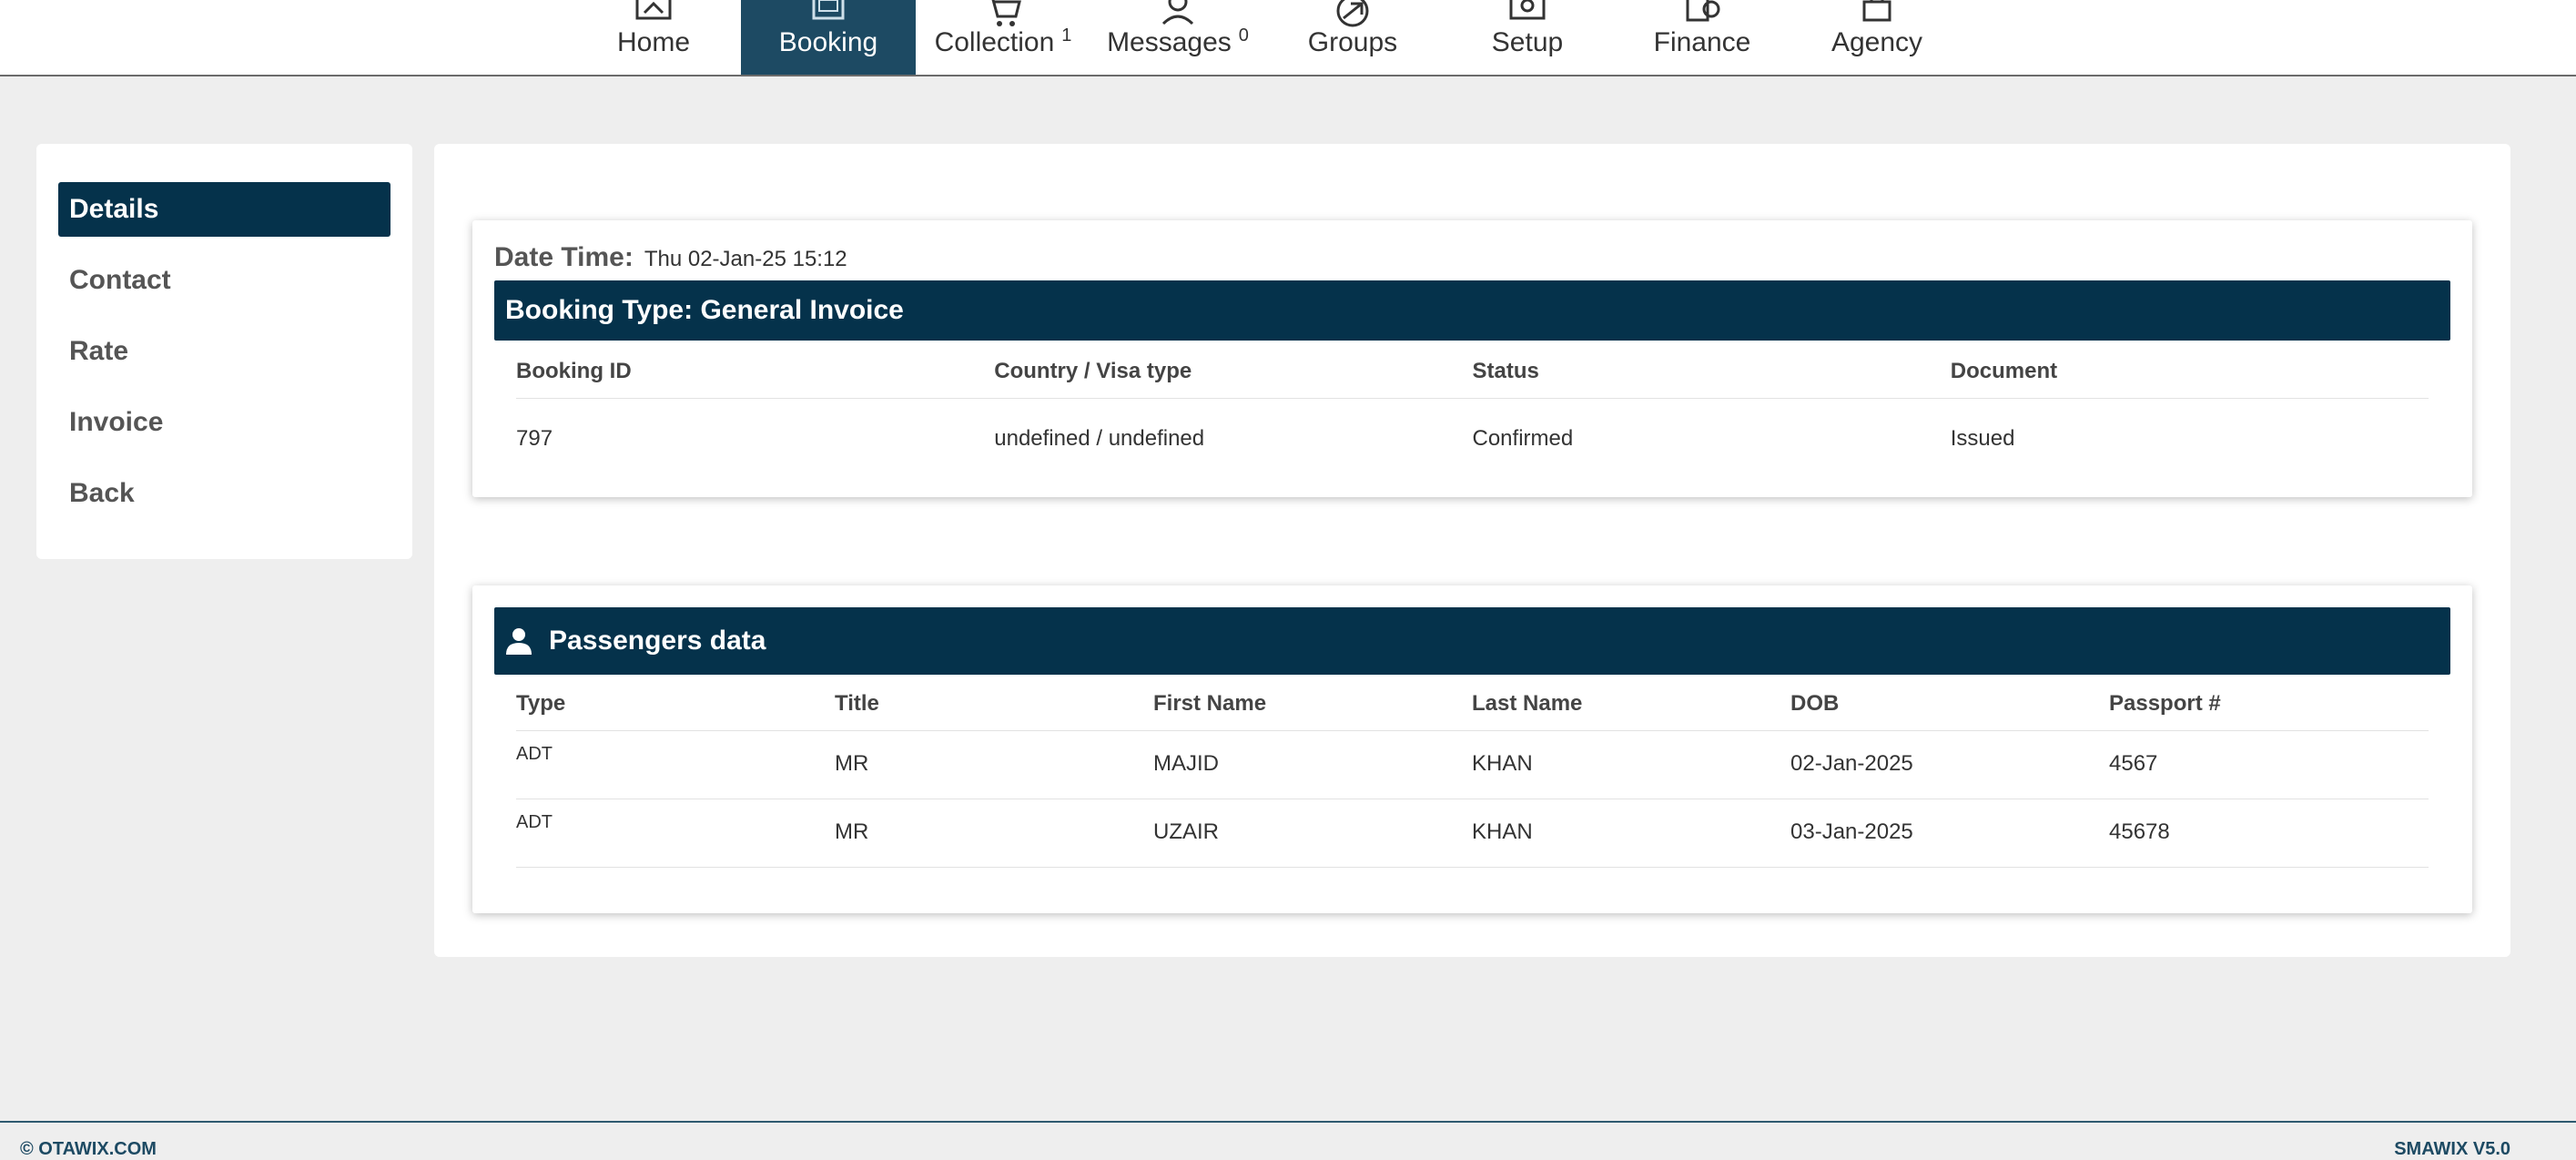 The width and height of the screenshot is (2576, 1160). What do you see at coordinates (657, 641) in the screenshot?
I see `passengers-title: Passengers data` at bounding box center [657, 641].